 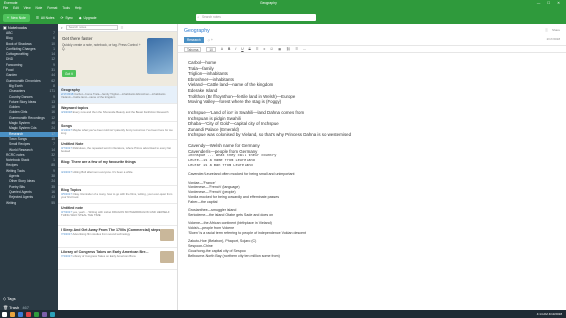 I want to click on link-icon: ⛓, so click(x=288, y=49).